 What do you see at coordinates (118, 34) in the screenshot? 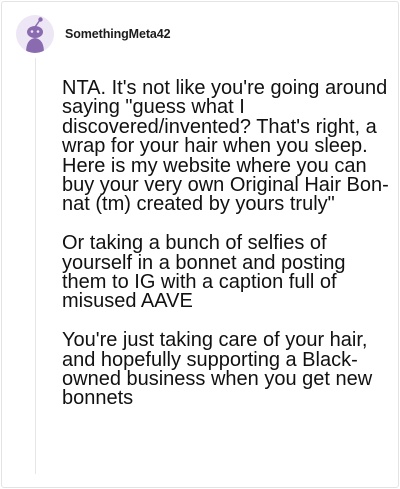
I see `username: SomethingMeta42` at bounding box center [118, 34].